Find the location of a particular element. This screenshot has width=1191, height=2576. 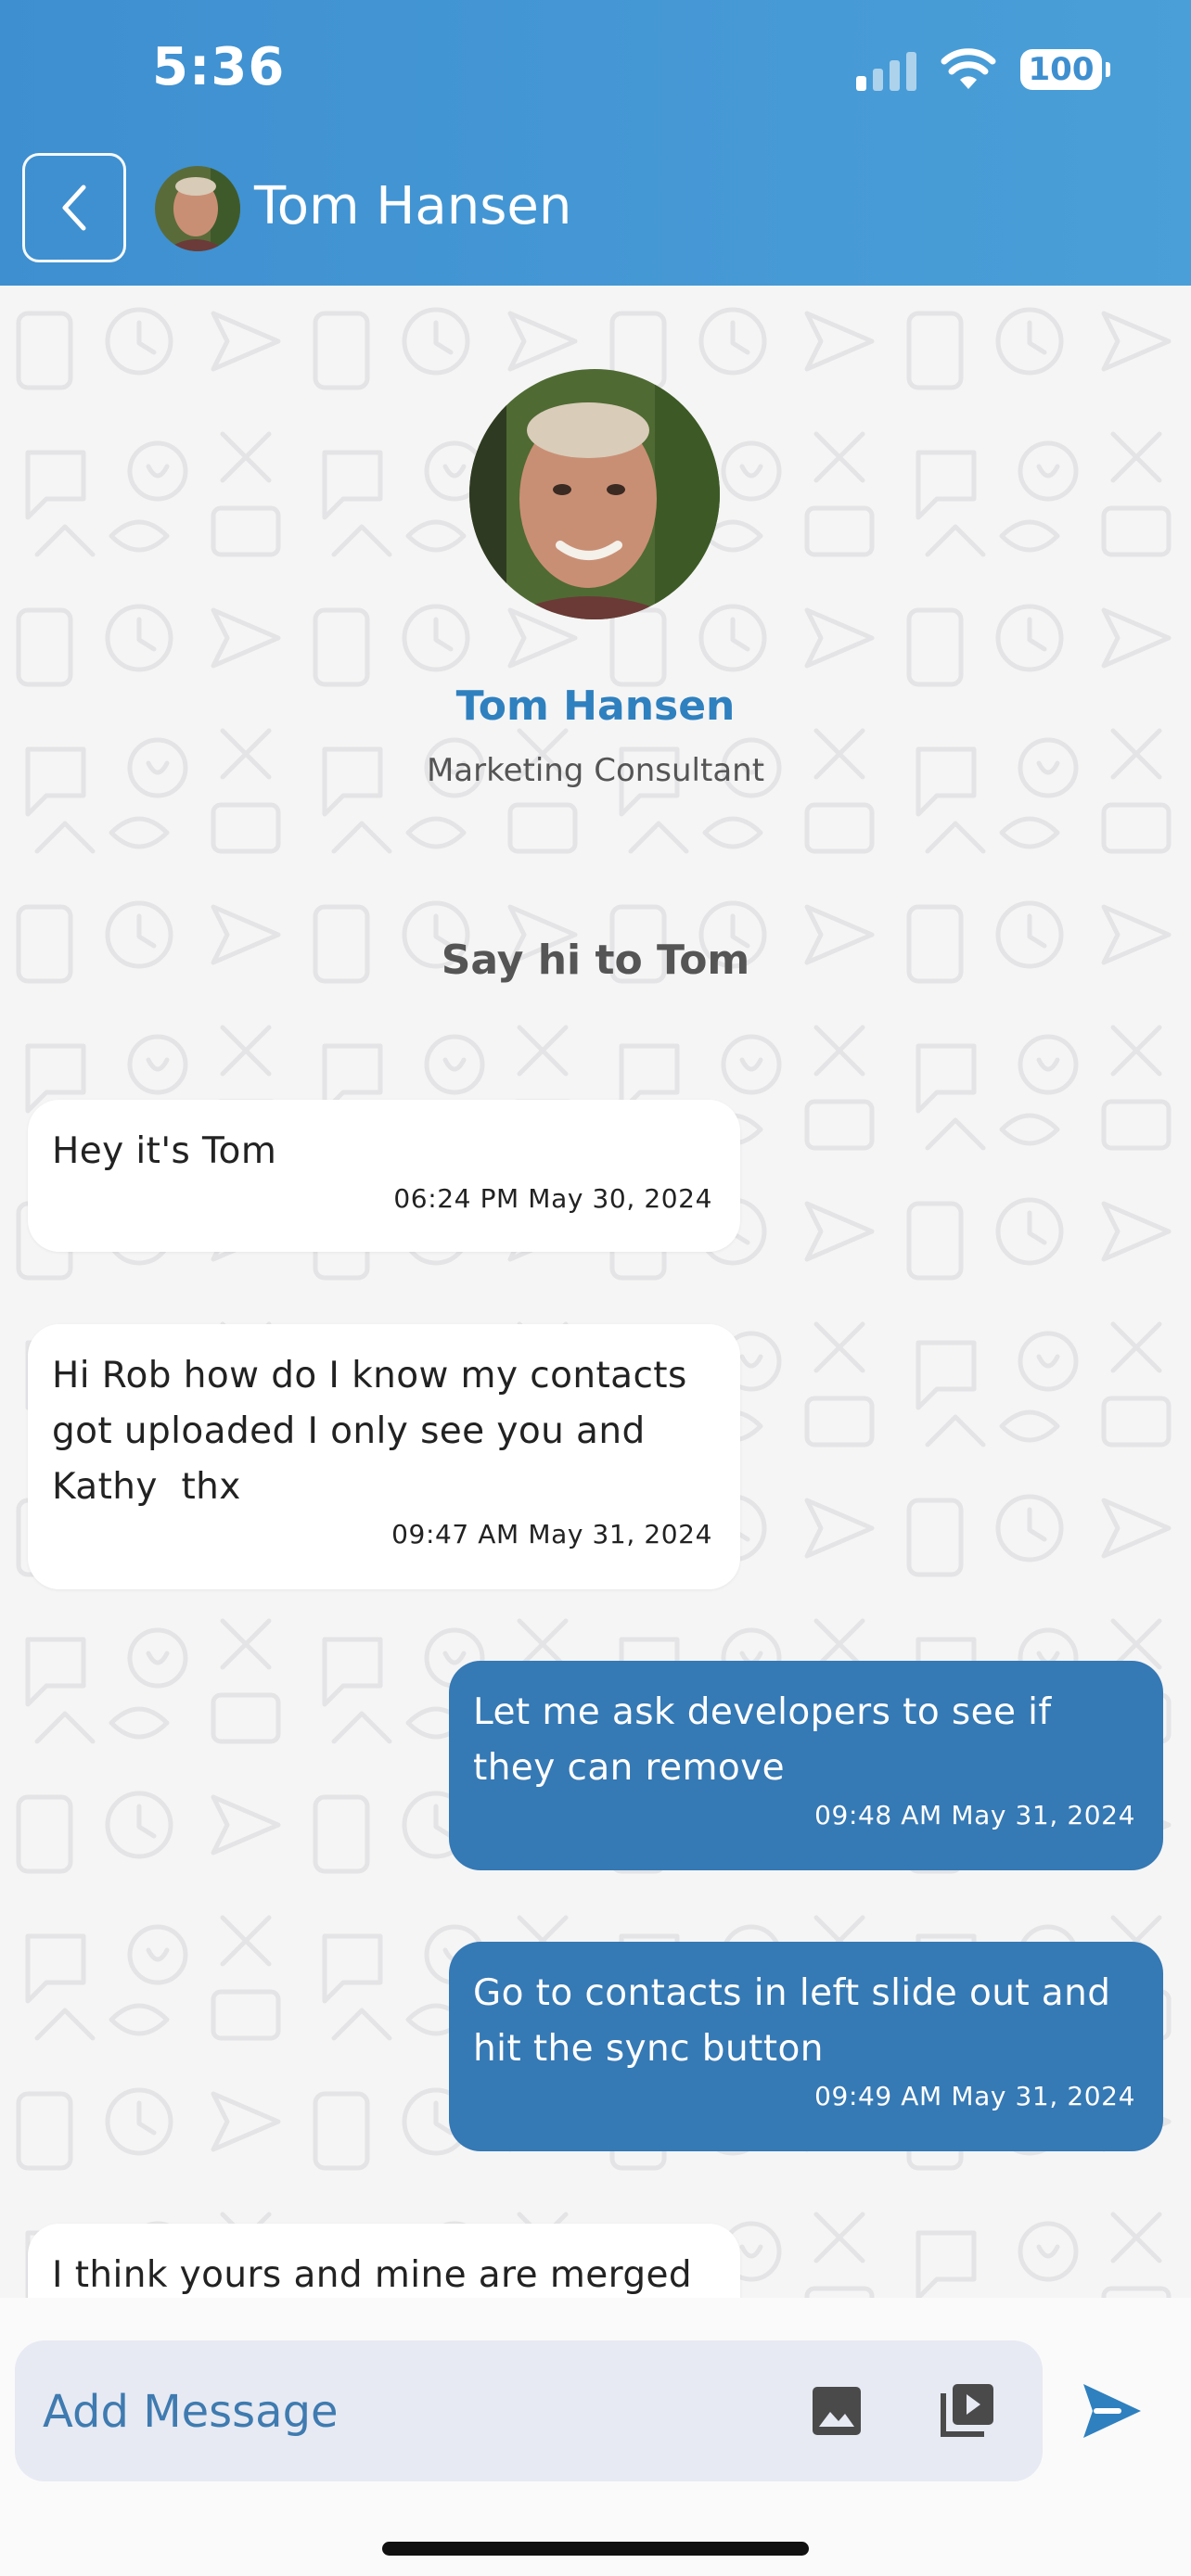

attach-image-button is located at coordinates (837, 2411).